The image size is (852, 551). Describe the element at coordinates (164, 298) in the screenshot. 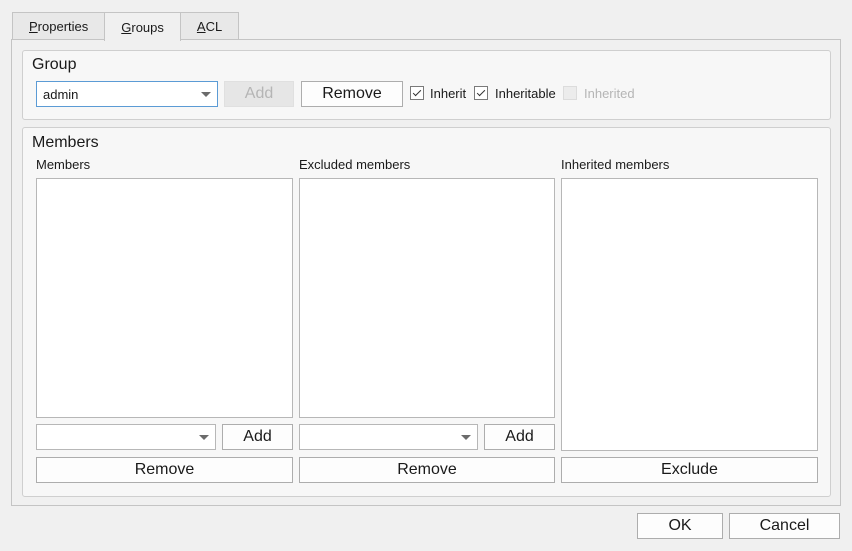

I see `members-list` at that location.